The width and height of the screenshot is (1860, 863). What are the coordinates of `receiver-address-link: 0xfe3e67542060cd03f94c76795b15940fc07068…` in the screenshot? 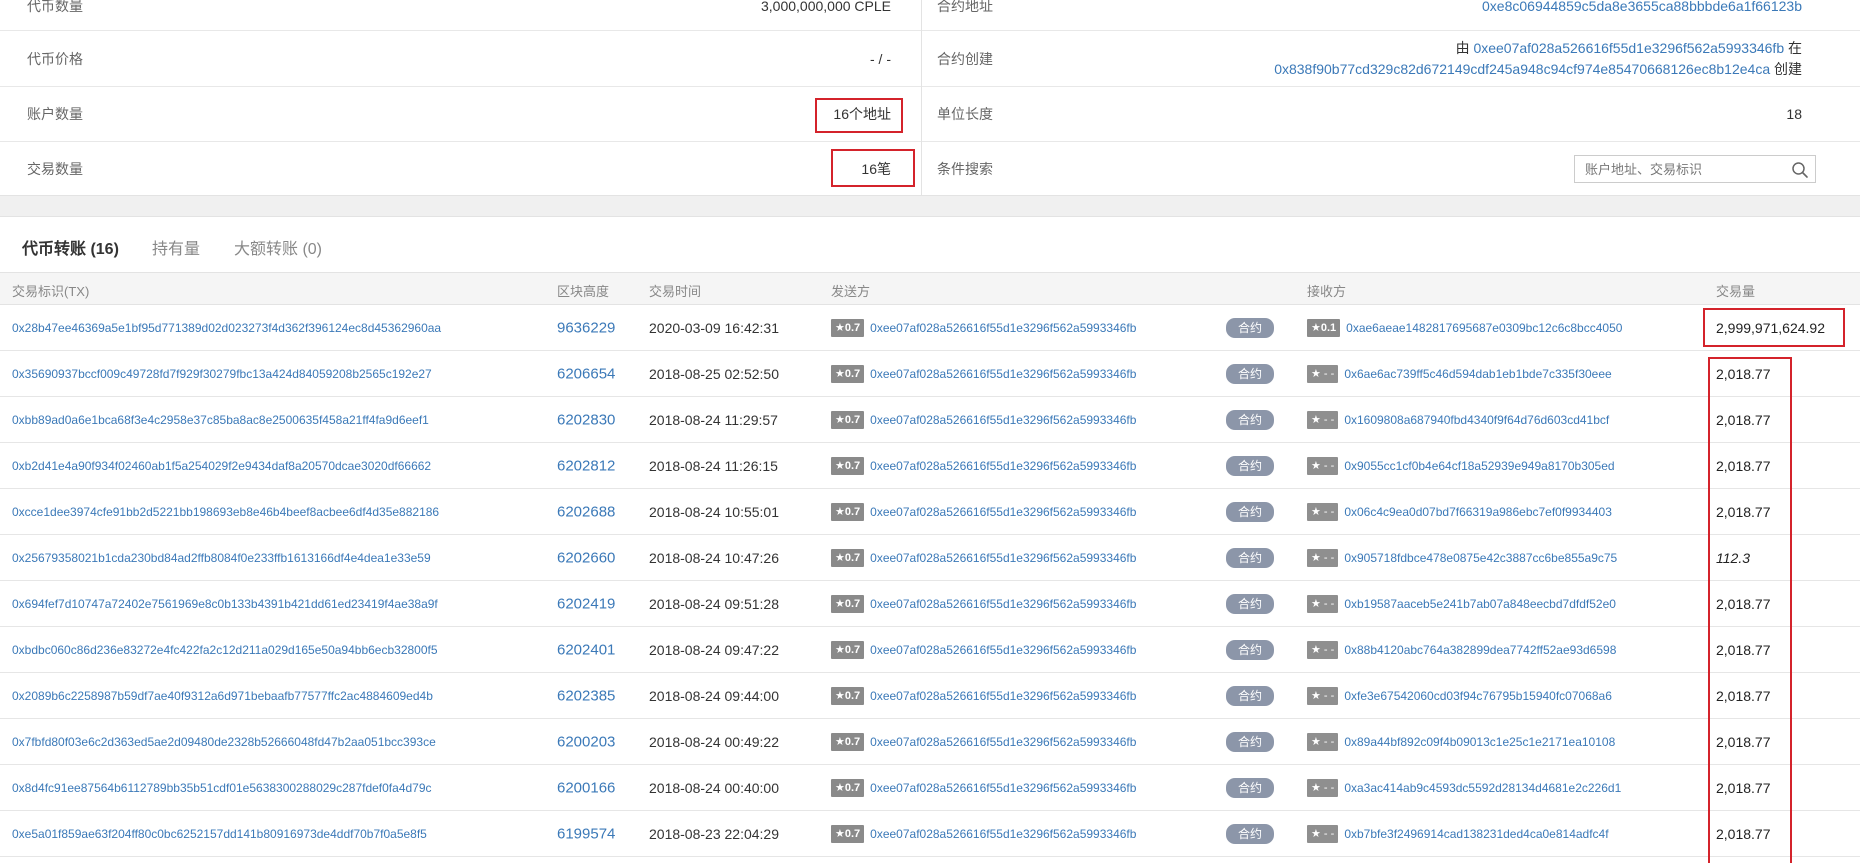 It's located at (1478, 696).